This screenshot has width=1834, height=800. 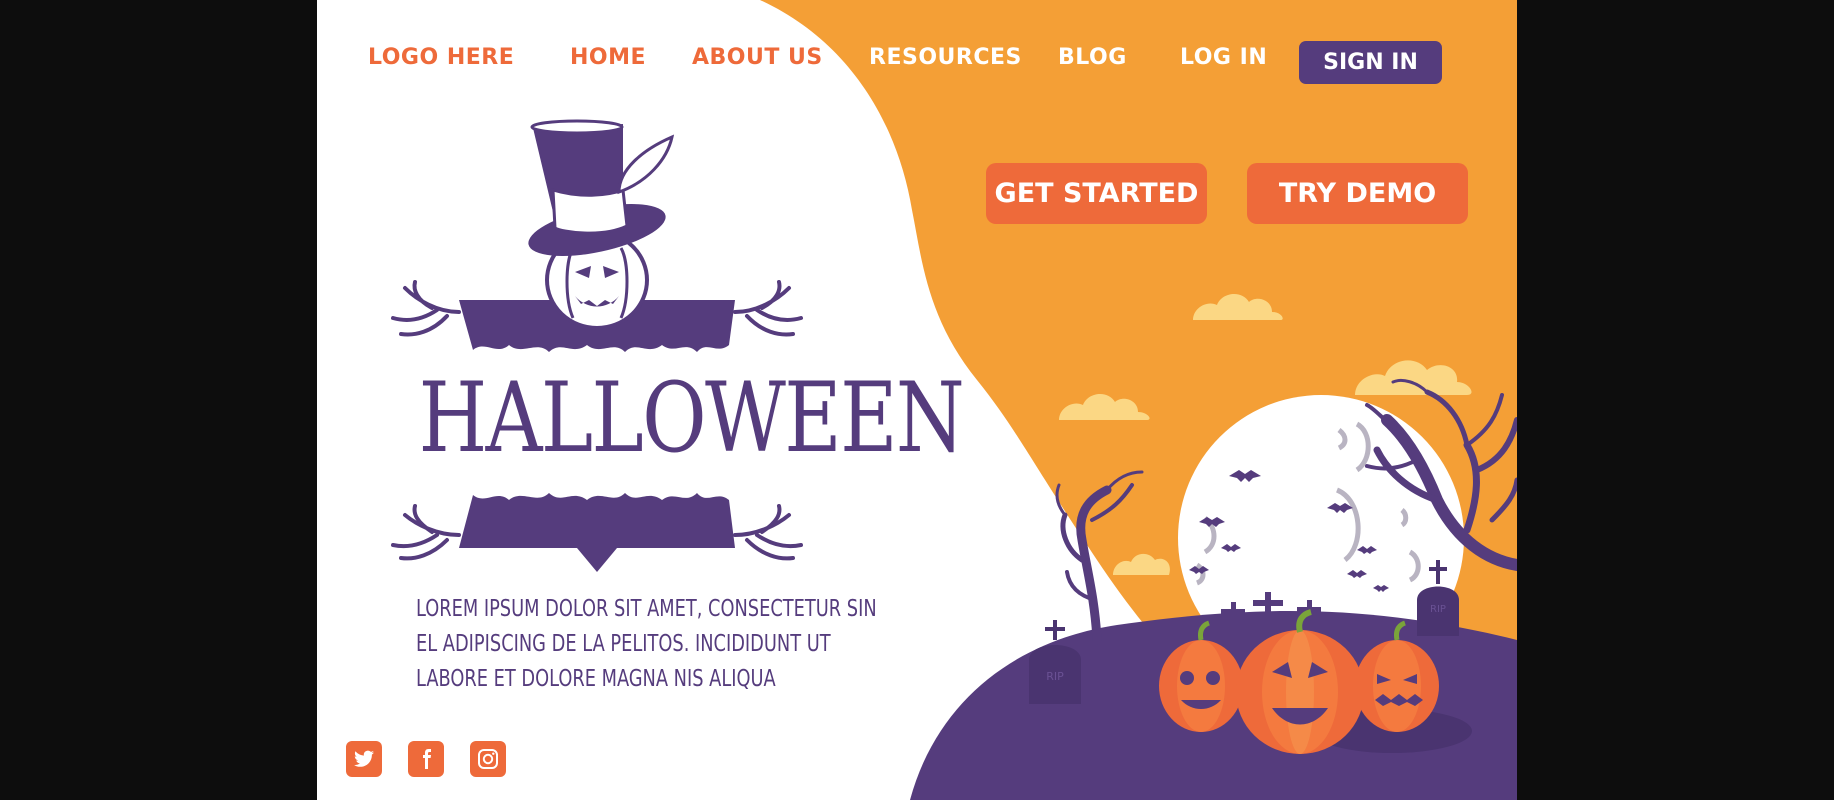 I want to click on scarecrow-illustration, so click(x=597, y=345).